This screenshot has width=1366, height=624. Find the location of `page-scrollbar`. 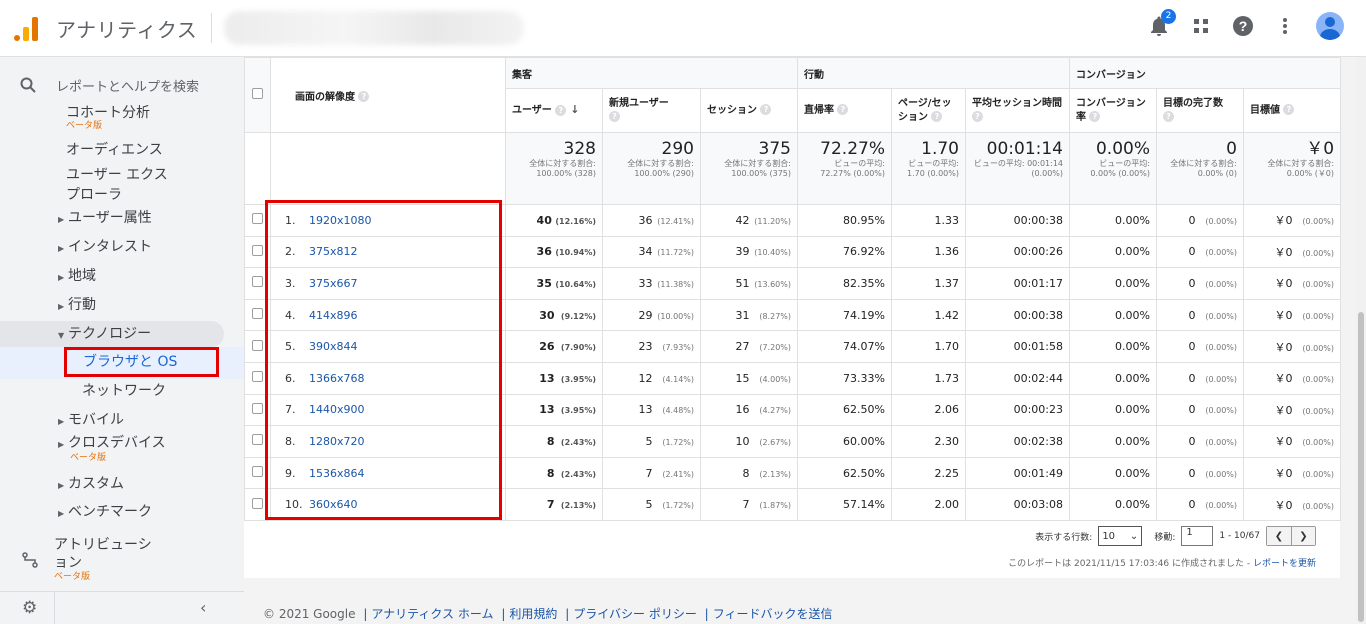

page-scrollbar is located at coordinates (1361, 340).